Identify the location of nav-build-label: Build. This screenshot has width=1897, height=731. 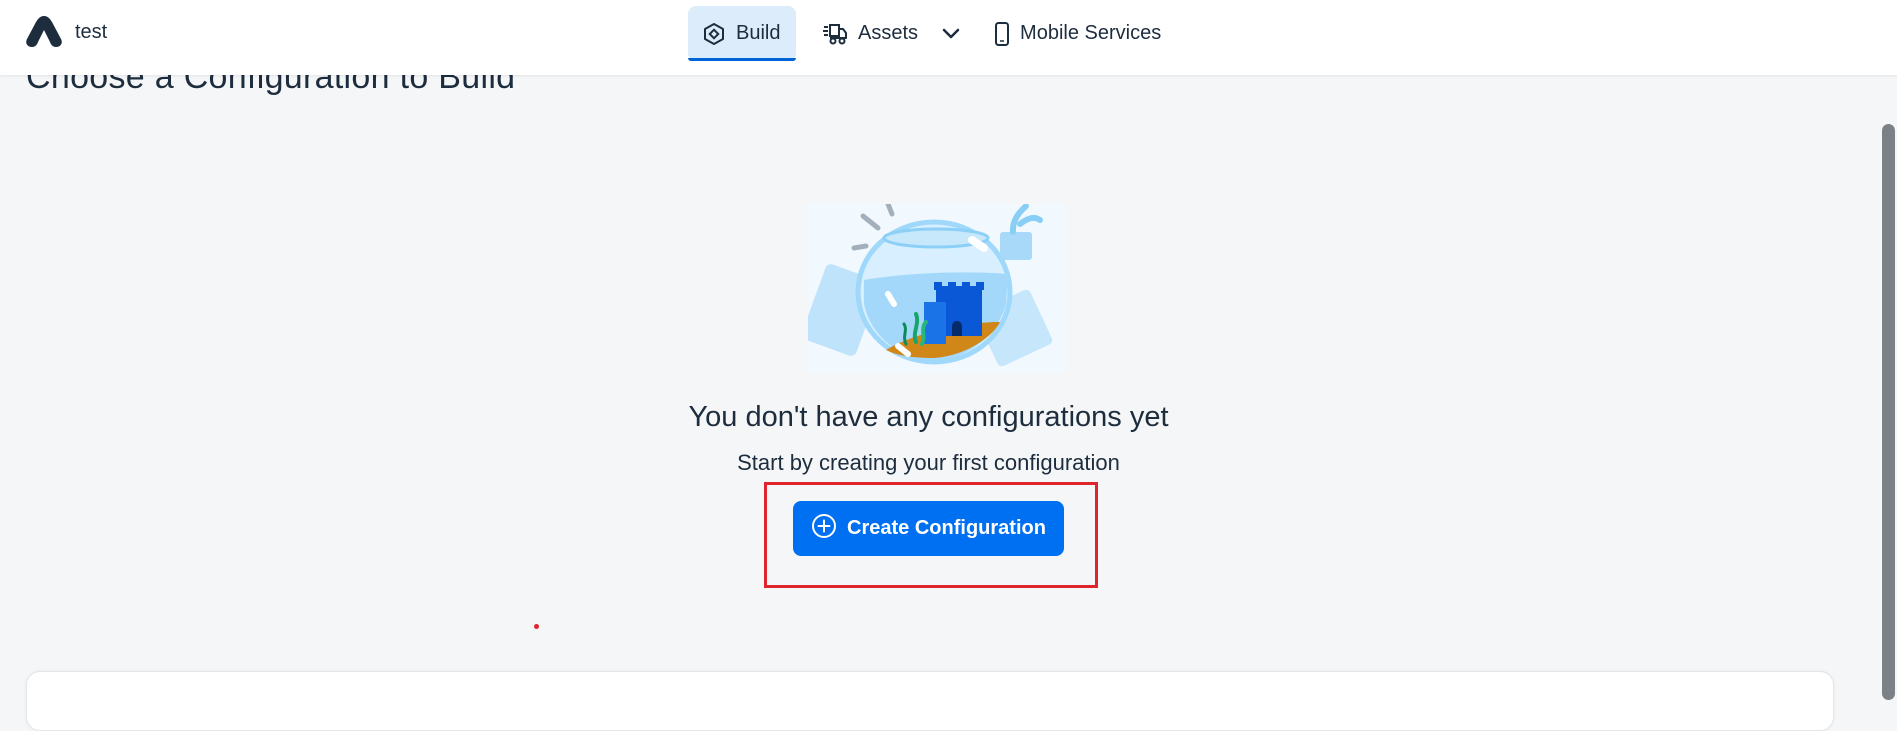
(758, 33).